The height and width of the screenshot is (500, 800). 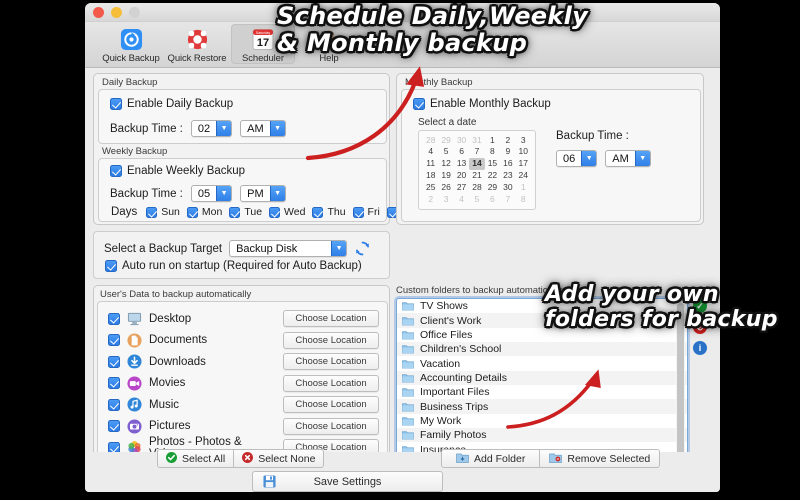 I want to click on weekday-checkbox-mon: Mon, so click(x=204, y=212).